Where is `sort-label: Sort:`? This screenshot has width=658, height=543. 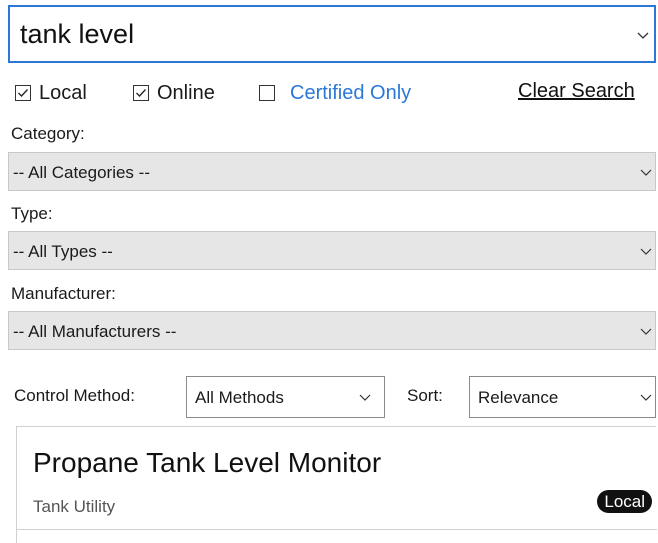 sort-label: Sort: is located at coordinates (425, 395).